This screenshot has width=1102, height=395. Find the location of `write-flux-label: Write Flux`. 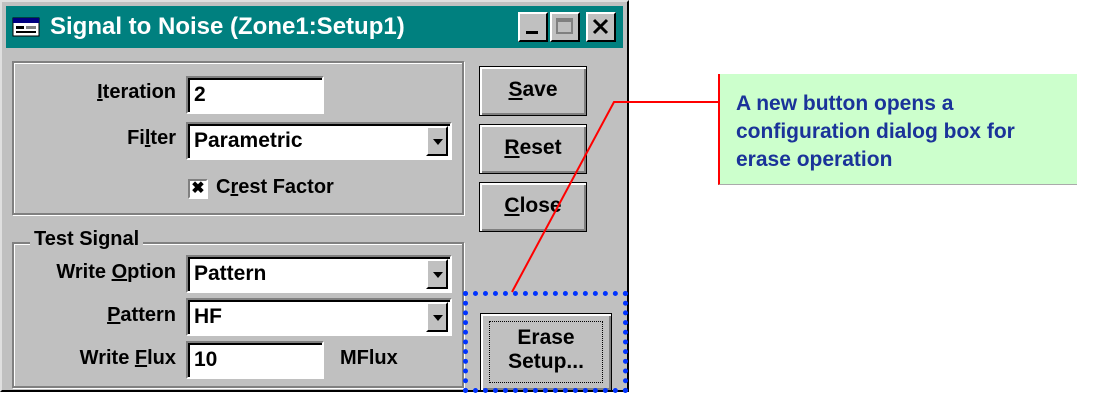

write-flux-label: Write Flux is located at coordinates (127, 358).